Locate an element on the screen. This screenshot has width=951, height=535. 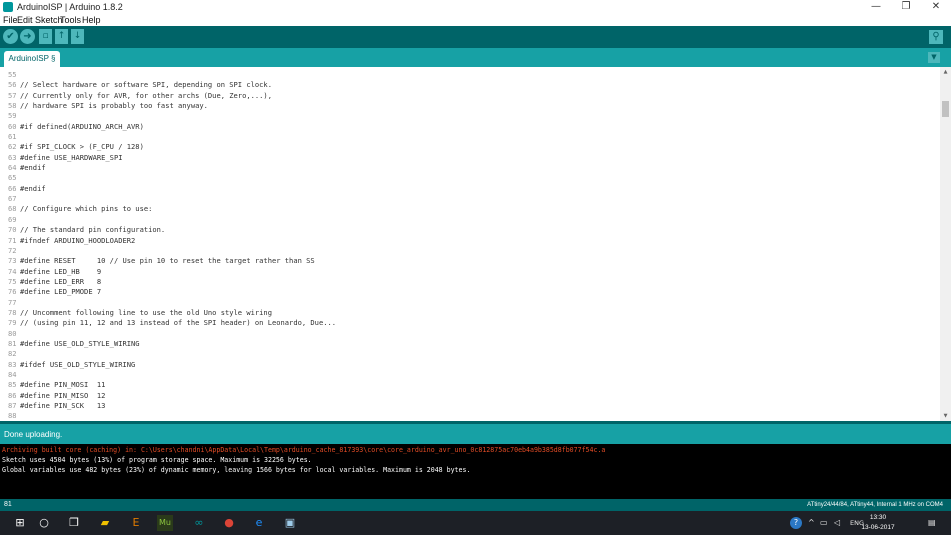
muse-icon: Mu is located at coordinates (165, 523).